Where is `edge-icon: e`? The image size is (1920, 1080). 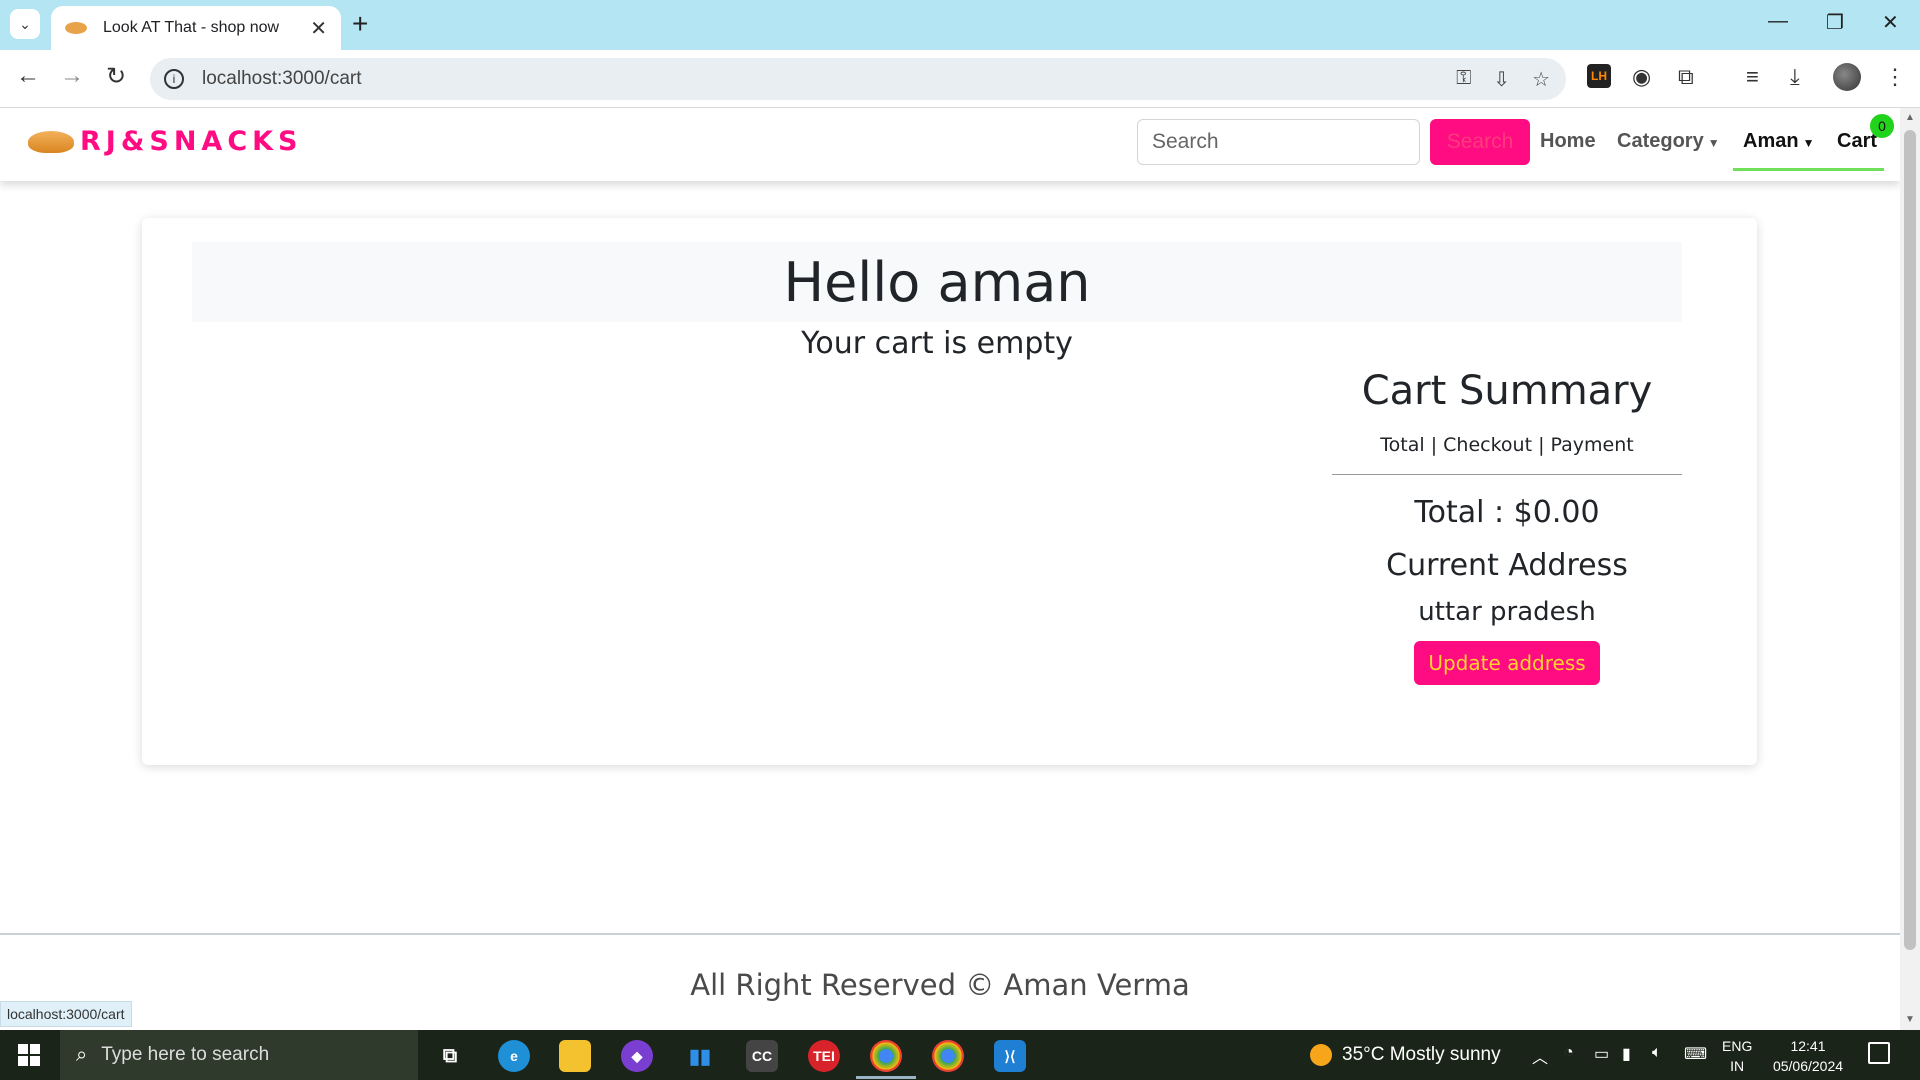
edge-icon: e is located at coordinates (514, 1056).